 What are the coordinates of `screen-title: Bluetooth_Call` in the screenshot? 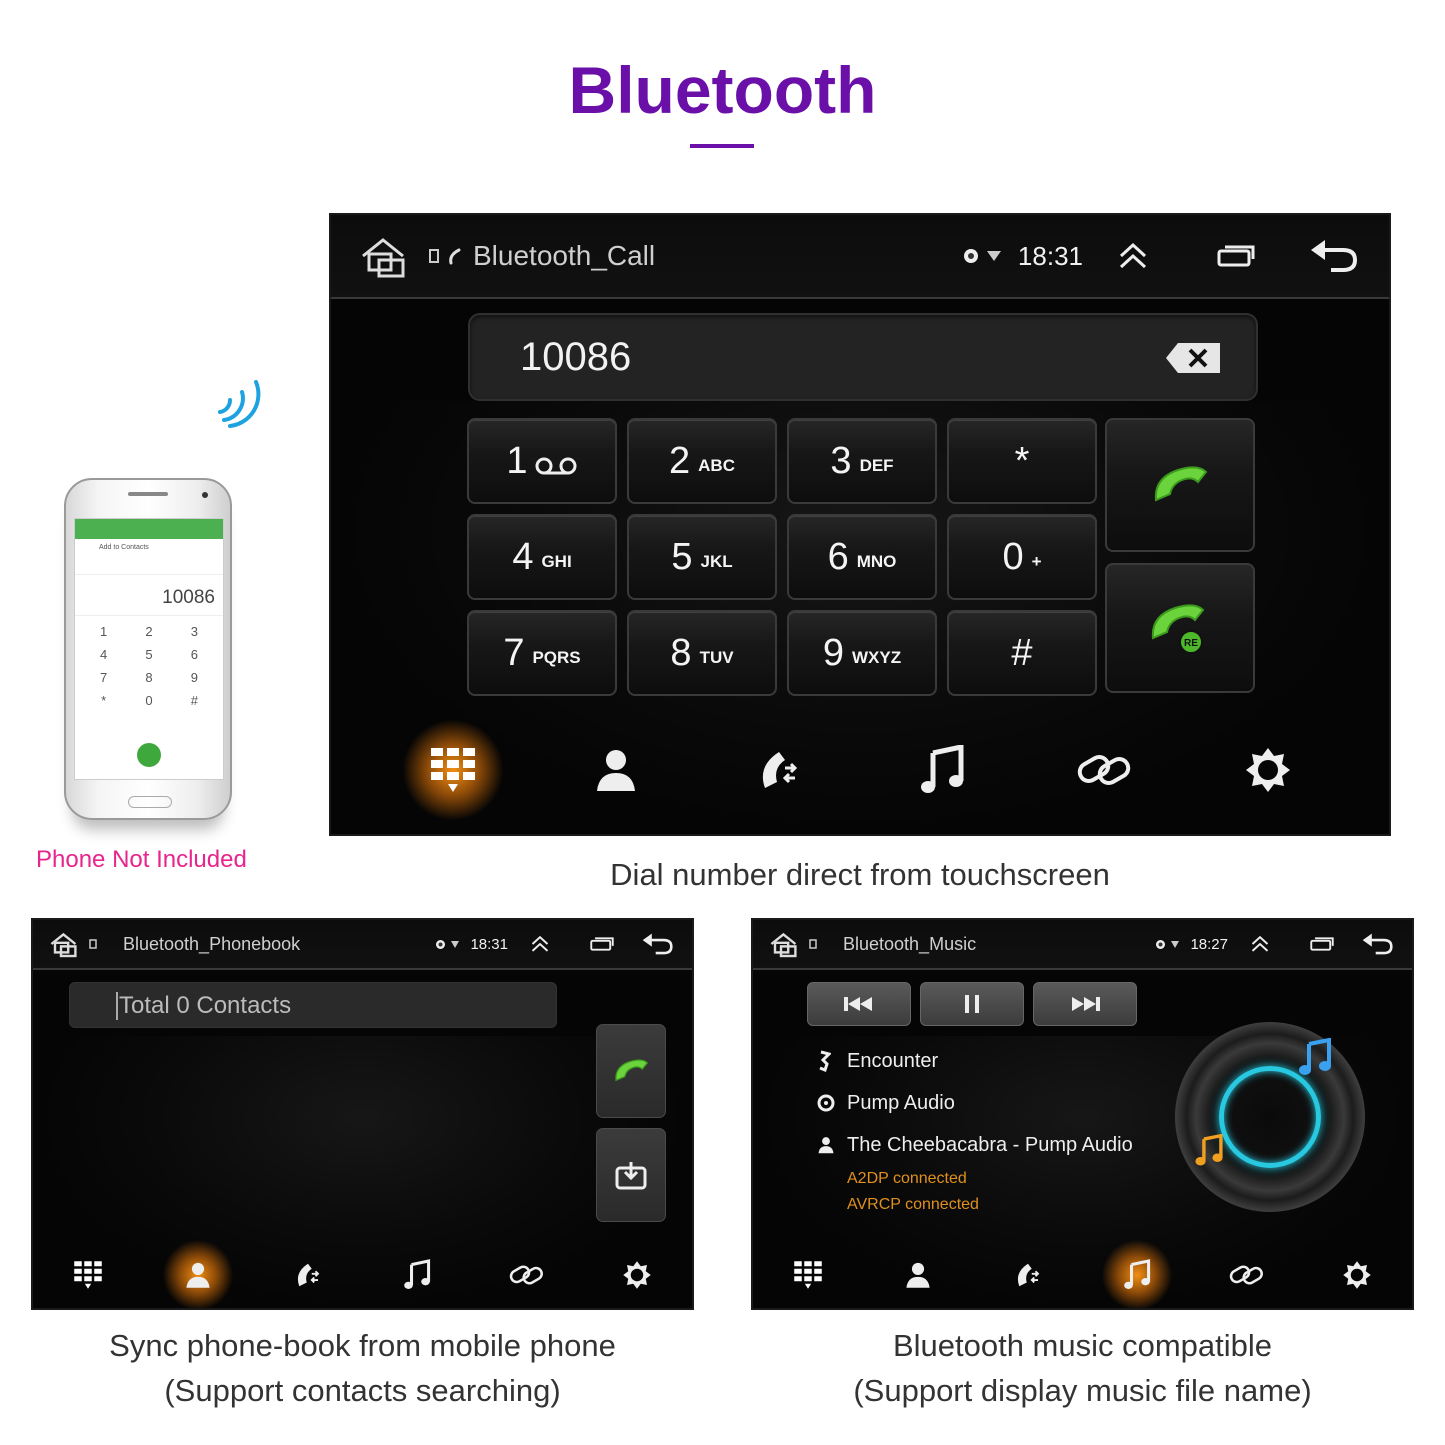 It's located at (564, 255).